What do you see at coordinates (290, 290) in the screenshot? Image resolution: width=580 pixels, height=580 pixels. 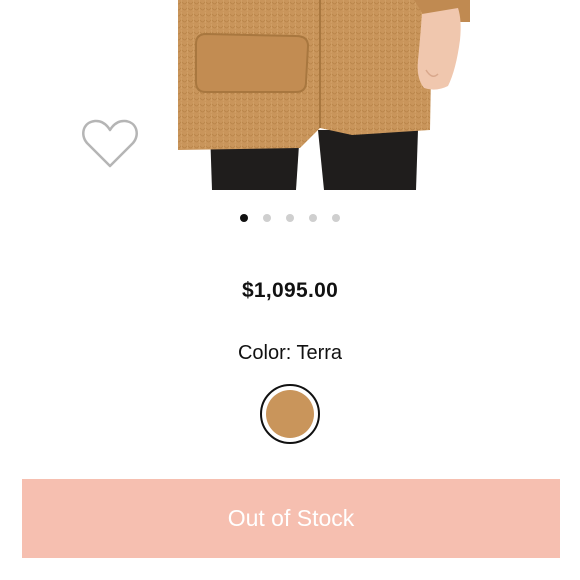 I see `product-price: $1,095.00` at bounding box center [290, 290].